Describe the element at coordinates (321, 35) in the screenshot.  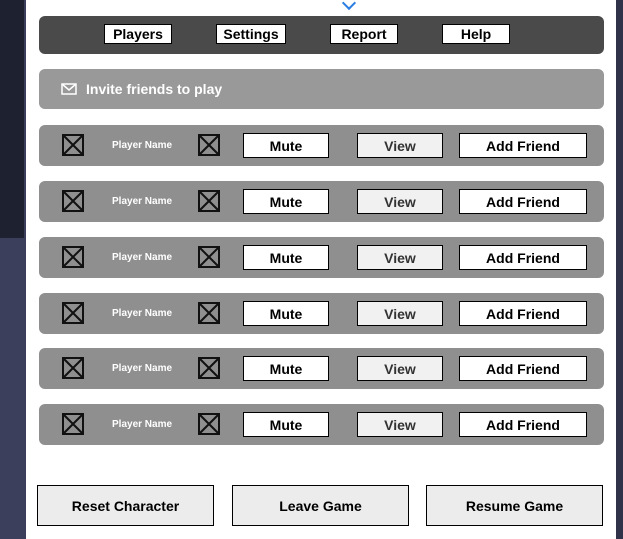
I see `top-navigation-bar: Players Settings Report Help` at that location.